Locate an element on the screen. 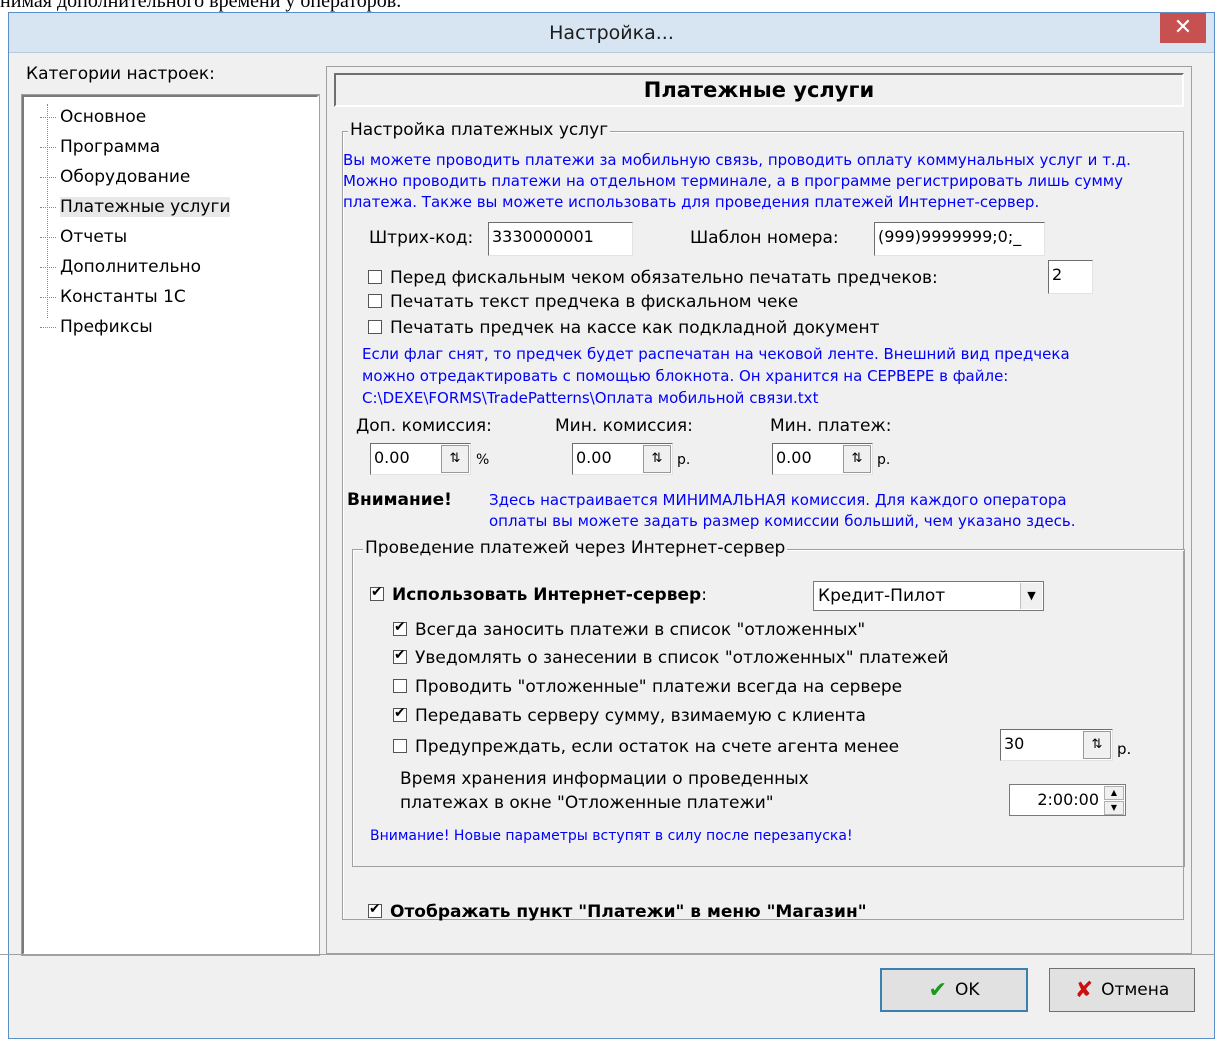 The width and height of the screenshot is (1215, 1039). min-fee-spinner: 0.00 ⇅ is located at coordinates (622, 459).